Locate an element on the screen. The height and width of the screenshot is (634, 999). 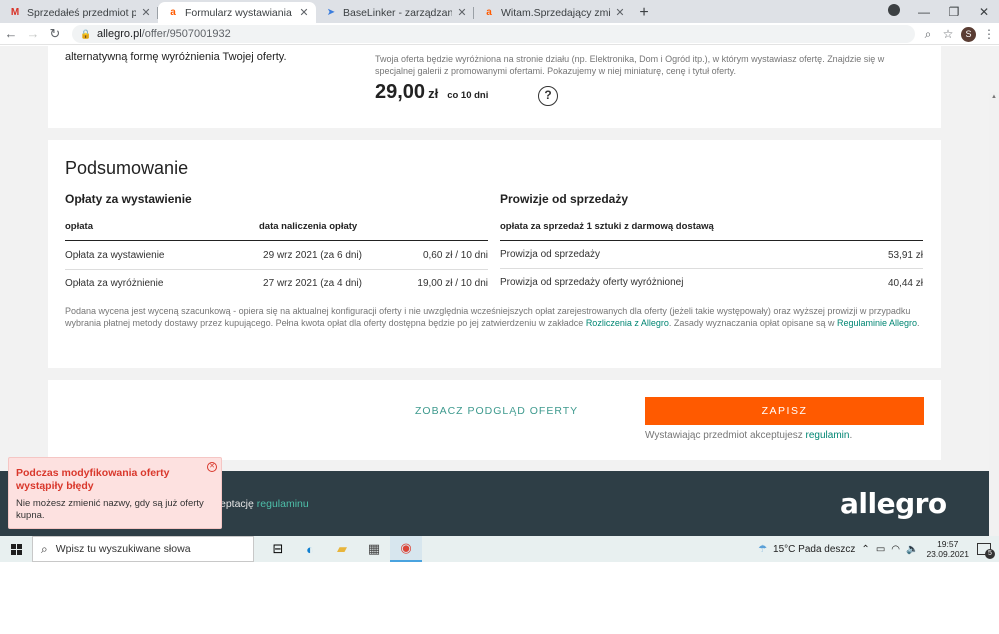
weather-icon: ☂ is located at coordinates (762, 549).